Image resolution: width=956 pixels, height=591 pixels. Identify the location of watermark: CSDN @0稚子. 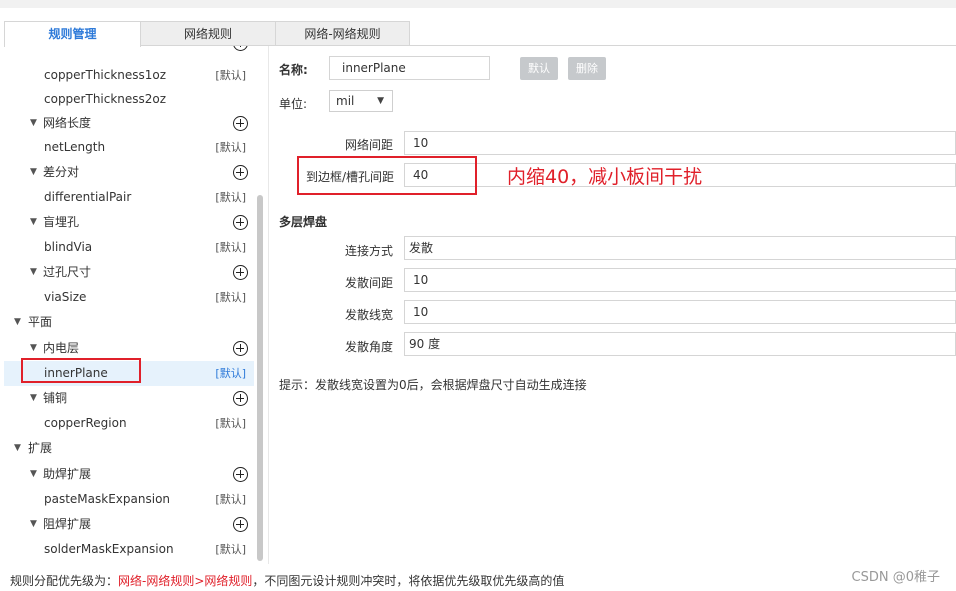
(895, 577).